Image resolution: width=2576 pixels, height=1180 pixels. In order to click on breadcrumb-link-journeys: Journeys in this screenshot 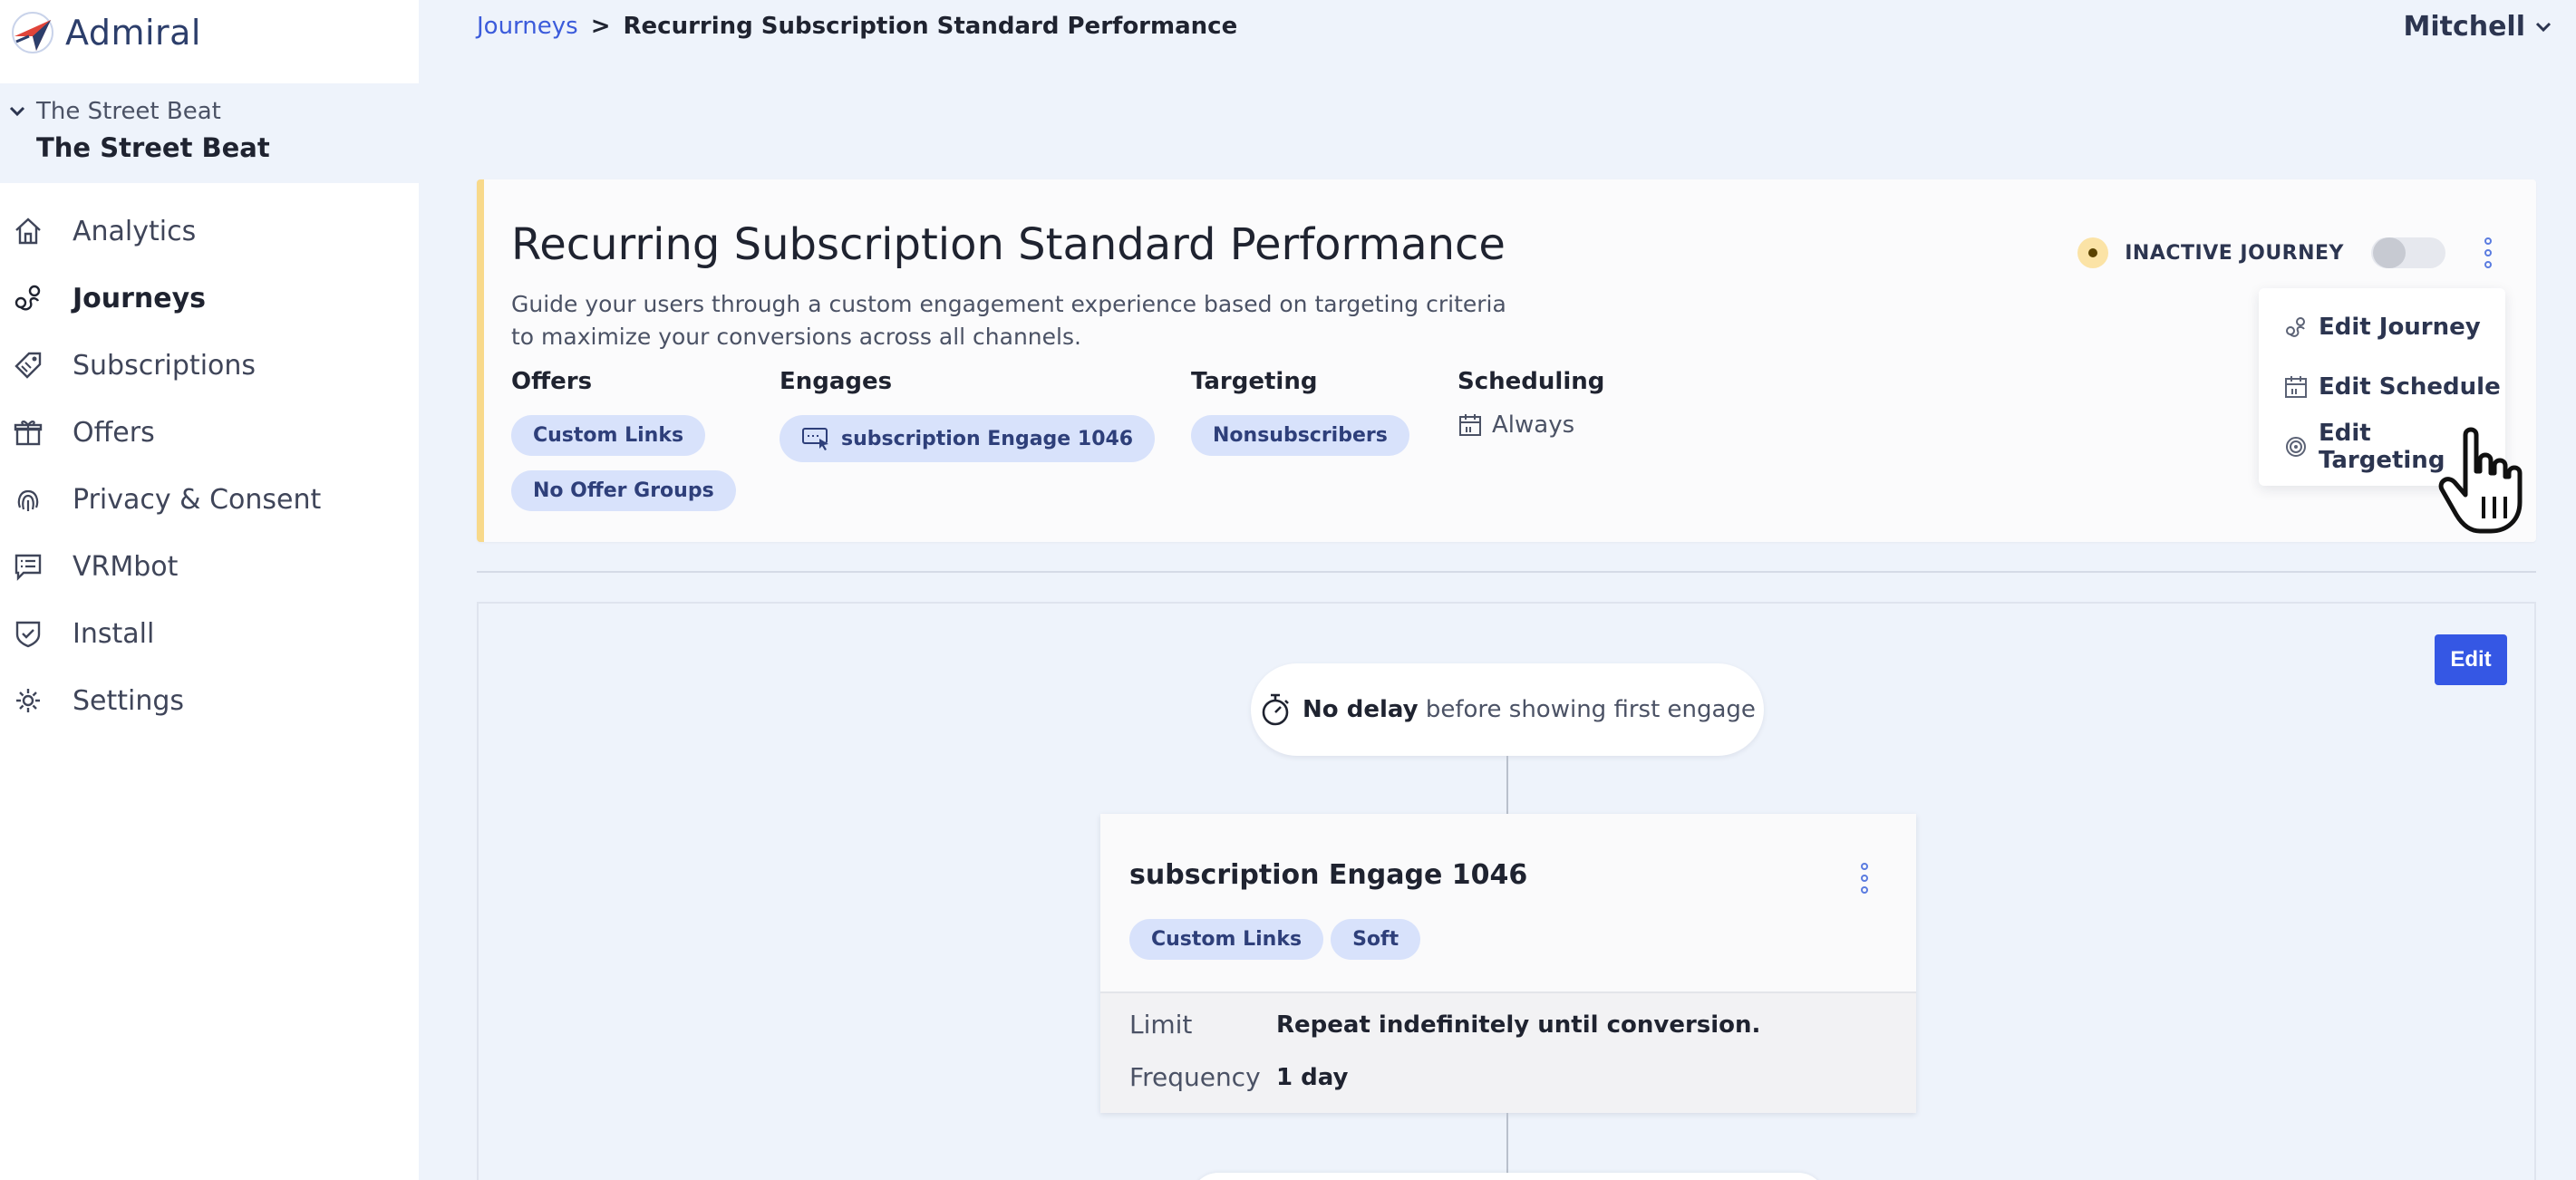, I will do `click(527, 26)`.